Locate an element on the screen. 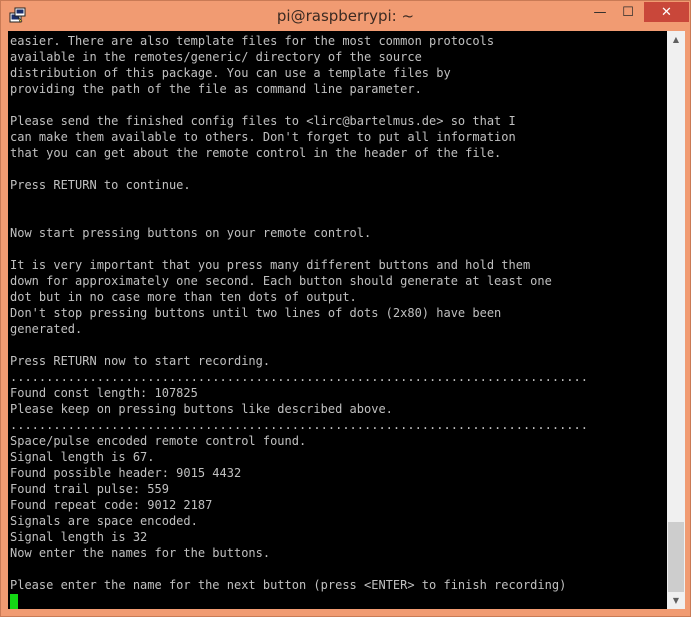 Image resolution: width=691 pixels, height=617 pixels. terminal-line: Press RETURN to continue. is located at coordinates (100, 185).